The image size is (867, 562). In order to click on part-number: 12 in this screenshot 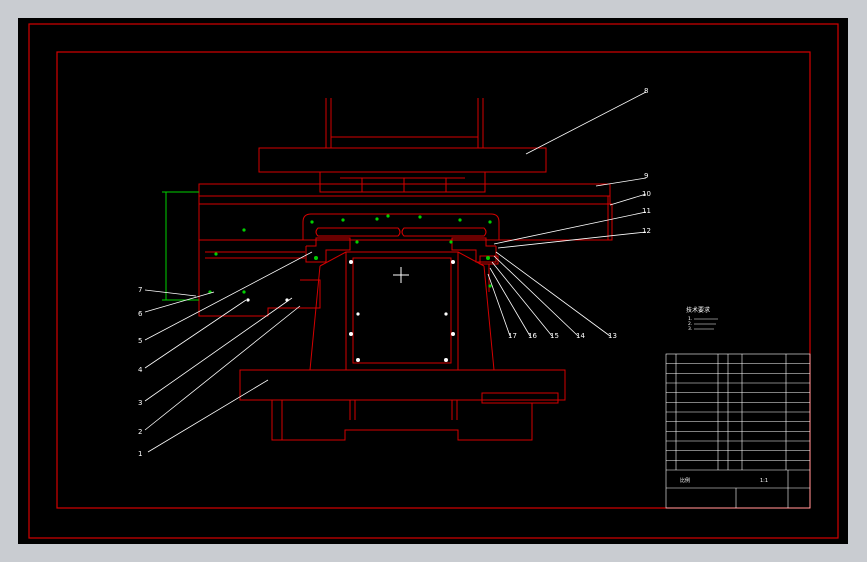, I will do `click(646, 231)`.